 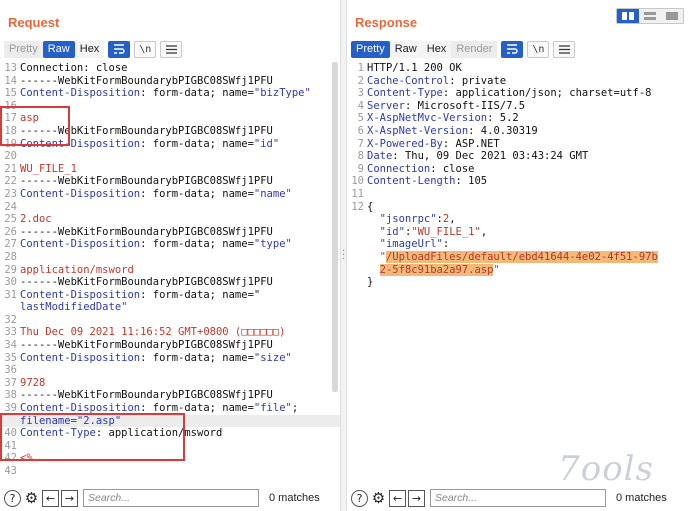 What do you see at coordinates (436, 49) in the screenshot?
I see `response-tab-hex: Hex` at bounding box center [436, 49].